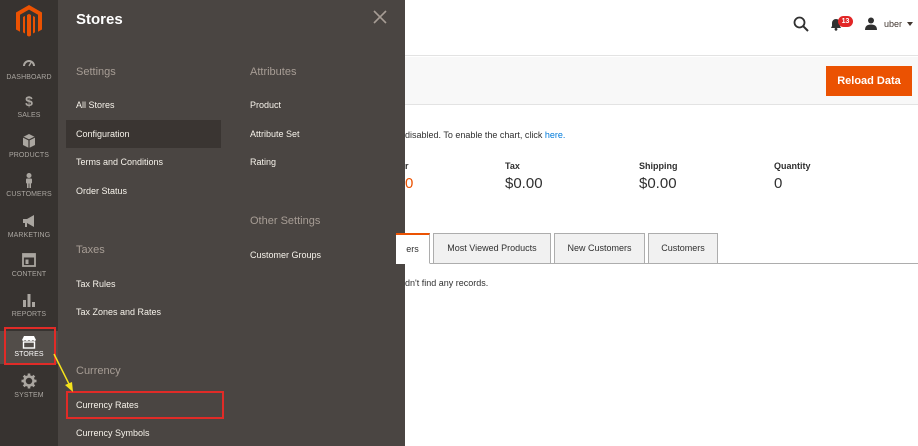 This screenshot has width=918, height=446. I want to click on no-records-message: dn't find any records., so click(447, 283).